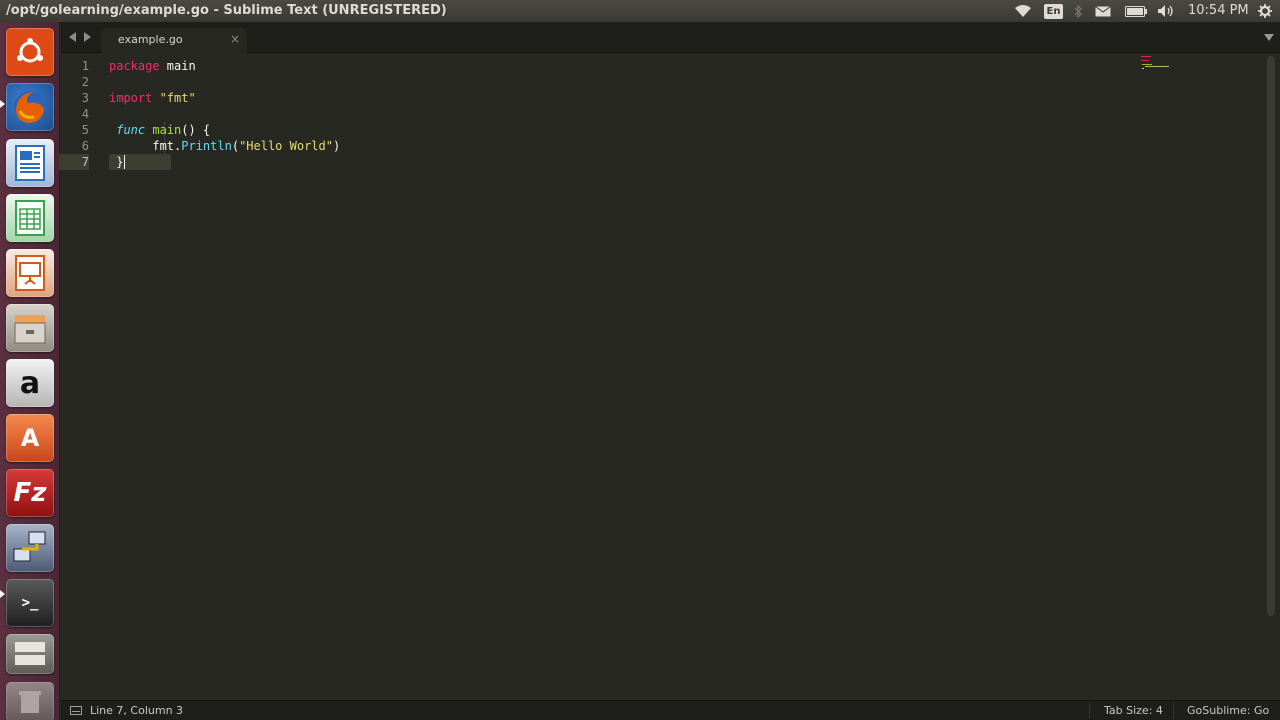 The height and width of the screenshot is (720, 1280). I want to click on tab-example-go: example.go ×, so click(174, 40).